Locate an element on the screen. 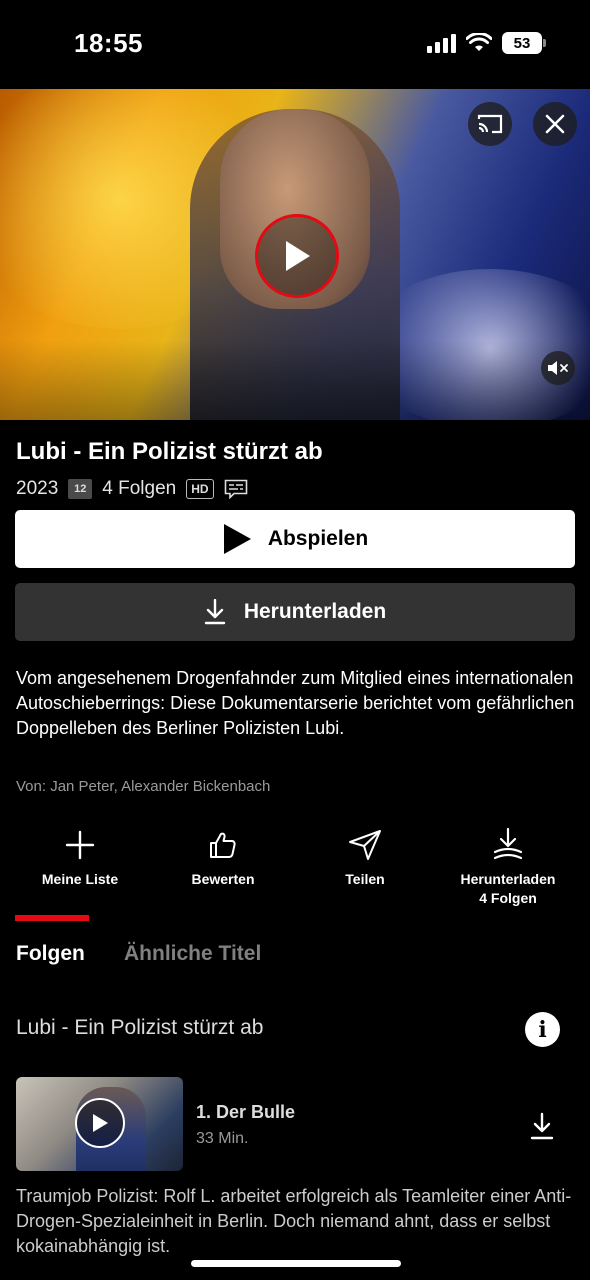 This screenshot has width=590, height=1280. hero-play-button is located at coordinates (297, 256).